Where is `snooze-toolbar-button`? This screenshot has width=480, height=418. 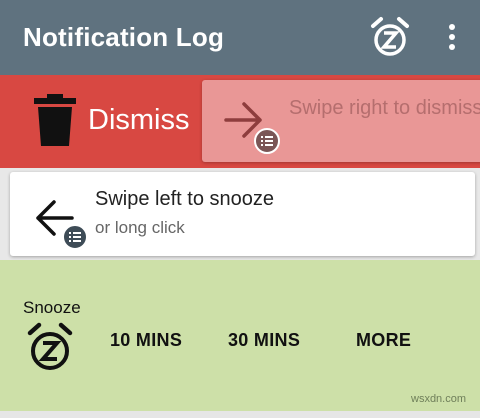 snooze-toolbar-button is located at coordinates (390, 37).